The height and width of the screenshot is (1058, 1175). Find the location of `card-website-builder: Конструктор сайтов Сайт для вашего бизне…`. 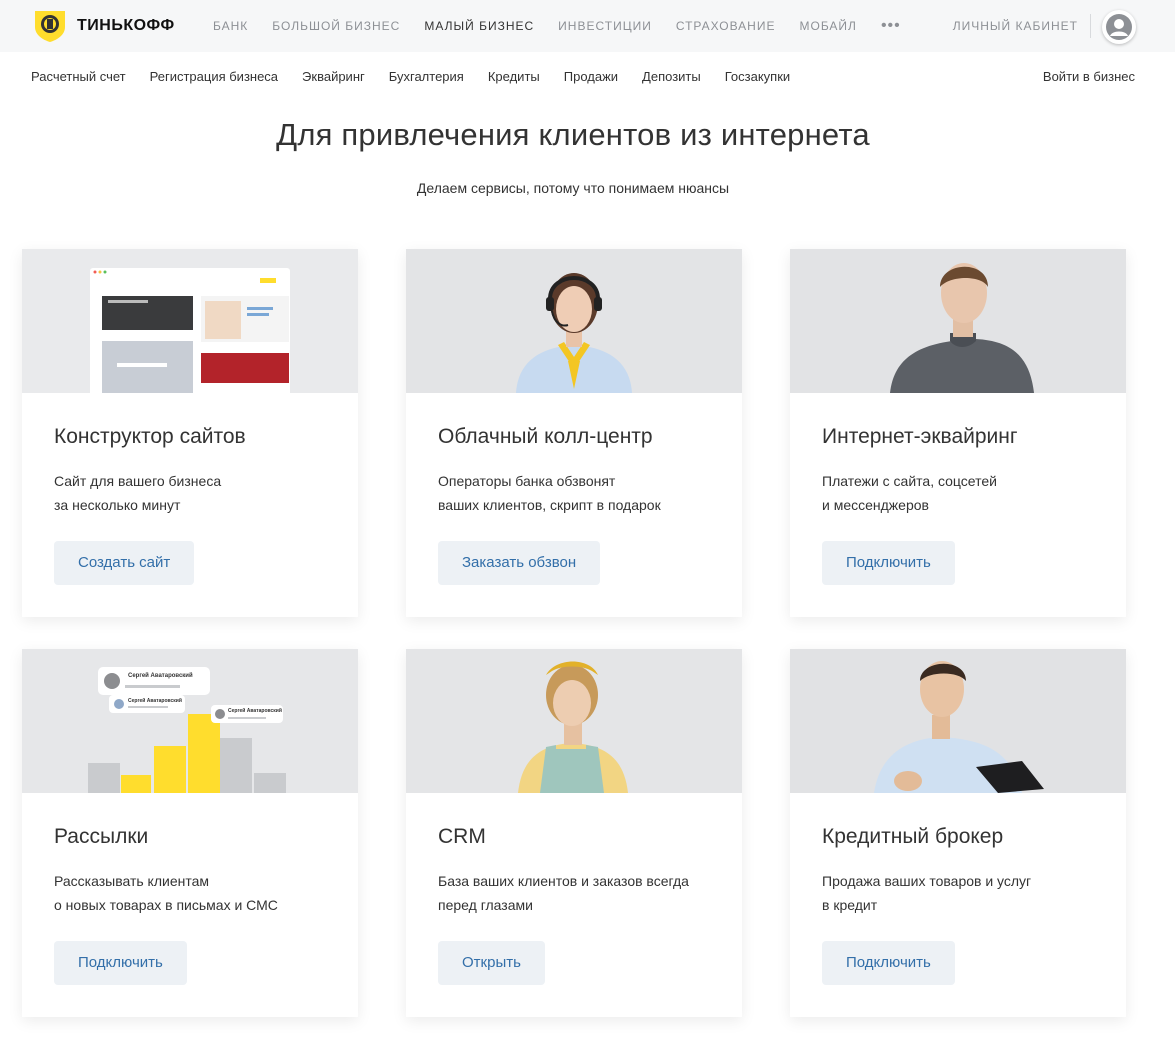

card-website-builder: Конструктор сайтов Сайт для вашего бизне… is located at coordinates (190, 433).